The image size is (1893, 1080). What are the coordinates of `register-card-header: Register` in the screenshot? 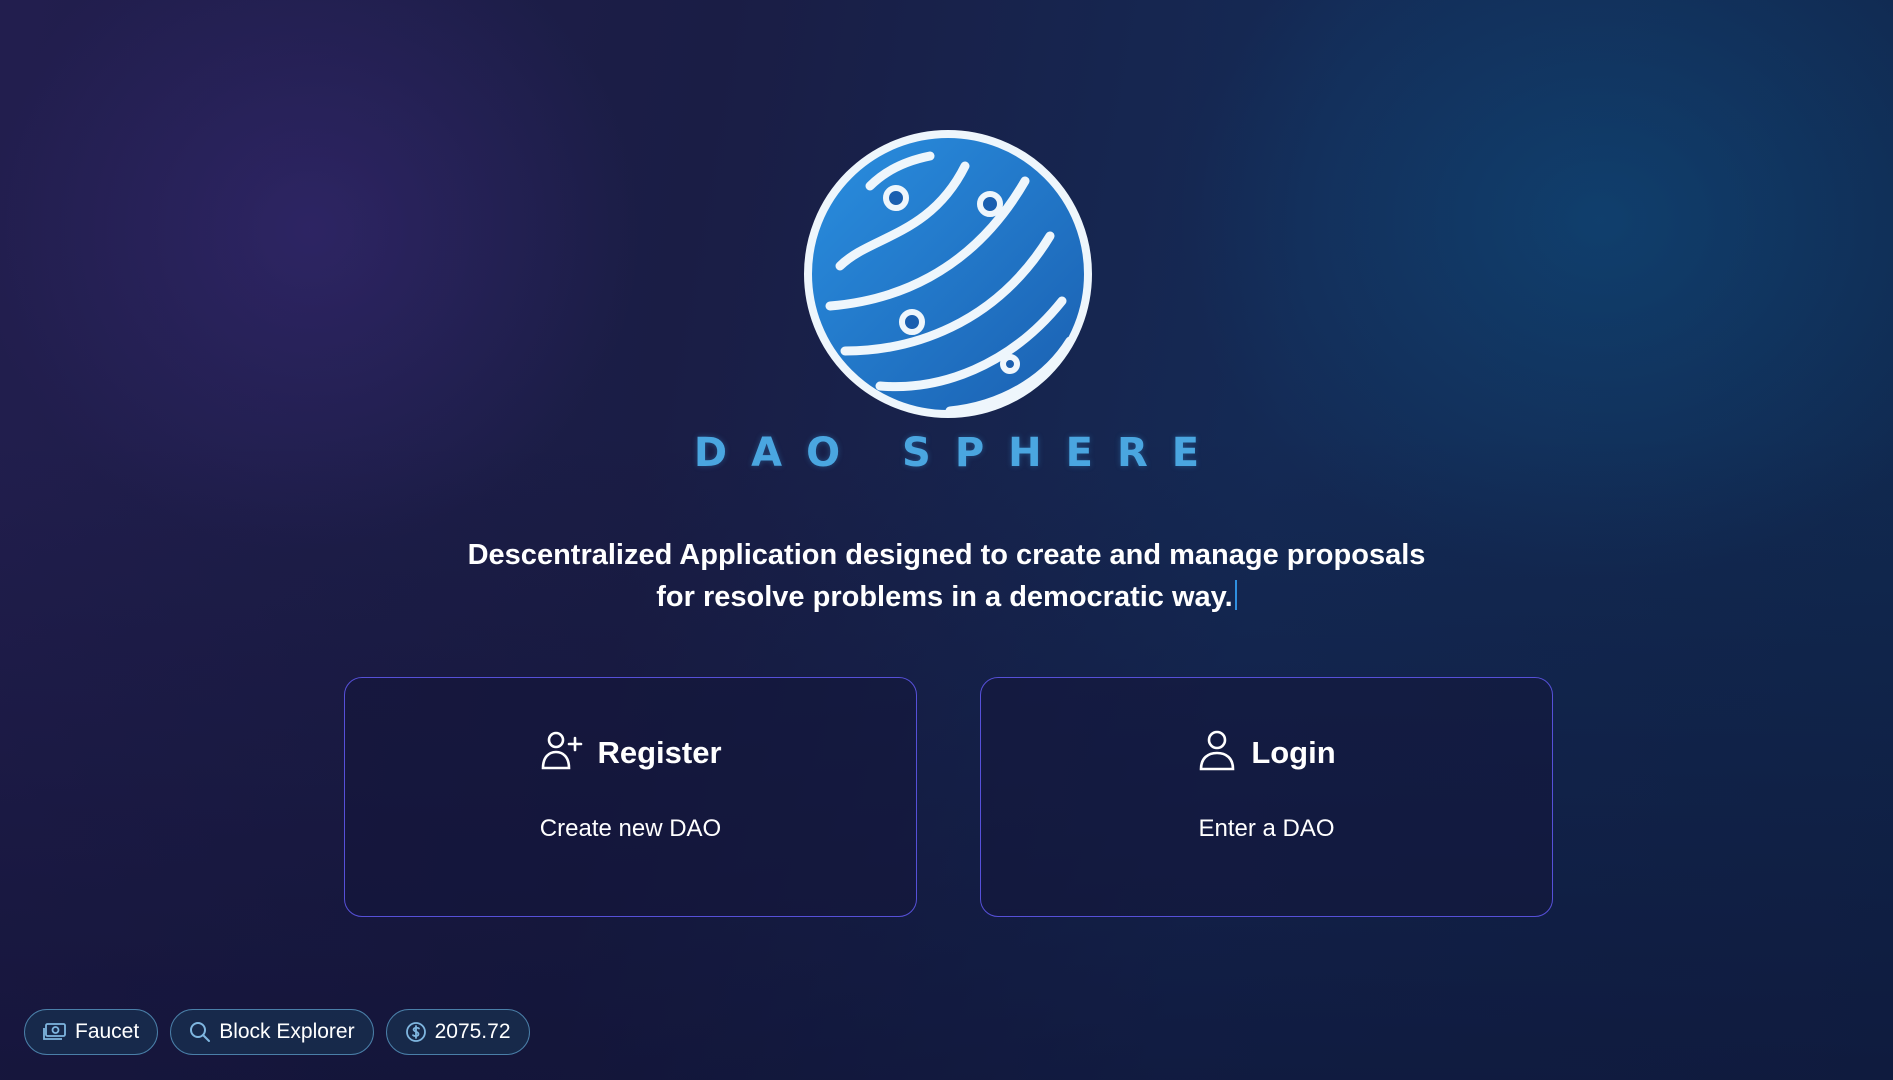 It's located at (630, 752).